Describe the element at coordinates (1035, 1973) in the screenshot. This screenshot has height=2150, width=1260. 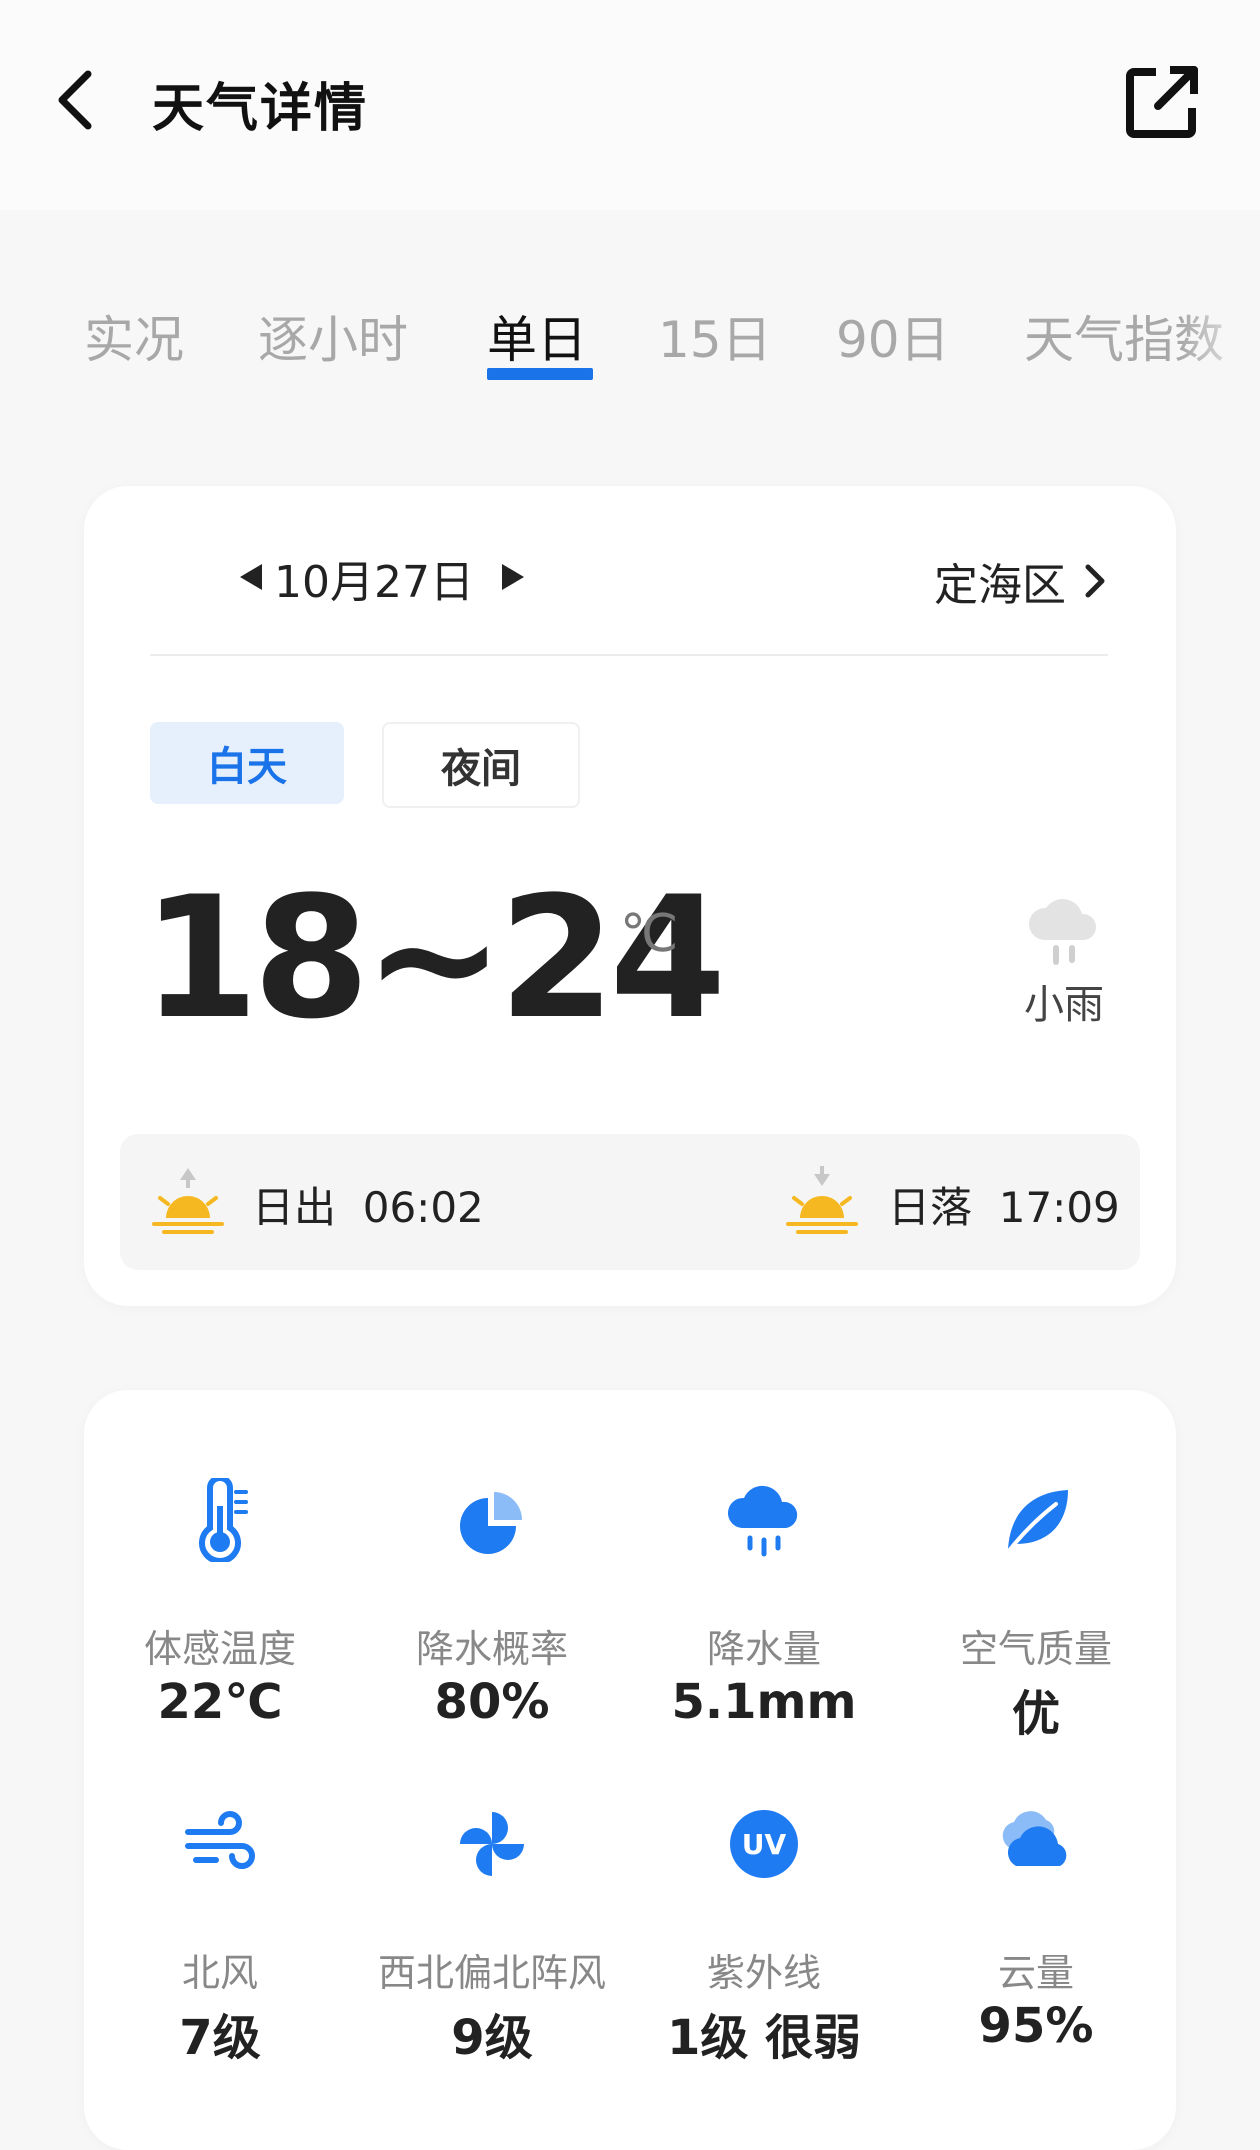
I see `metric-label: 云量` at that location.